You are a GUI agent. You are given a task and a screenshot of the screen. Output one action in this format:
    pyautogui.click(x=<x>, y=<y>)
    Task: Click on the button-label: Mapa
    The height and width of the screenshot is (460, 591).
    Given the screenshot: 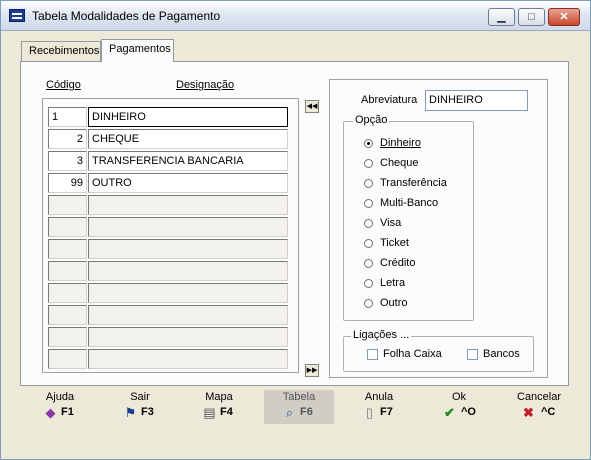 What is the action you would take?
    pyautogui.click(x=219, y=397)
    